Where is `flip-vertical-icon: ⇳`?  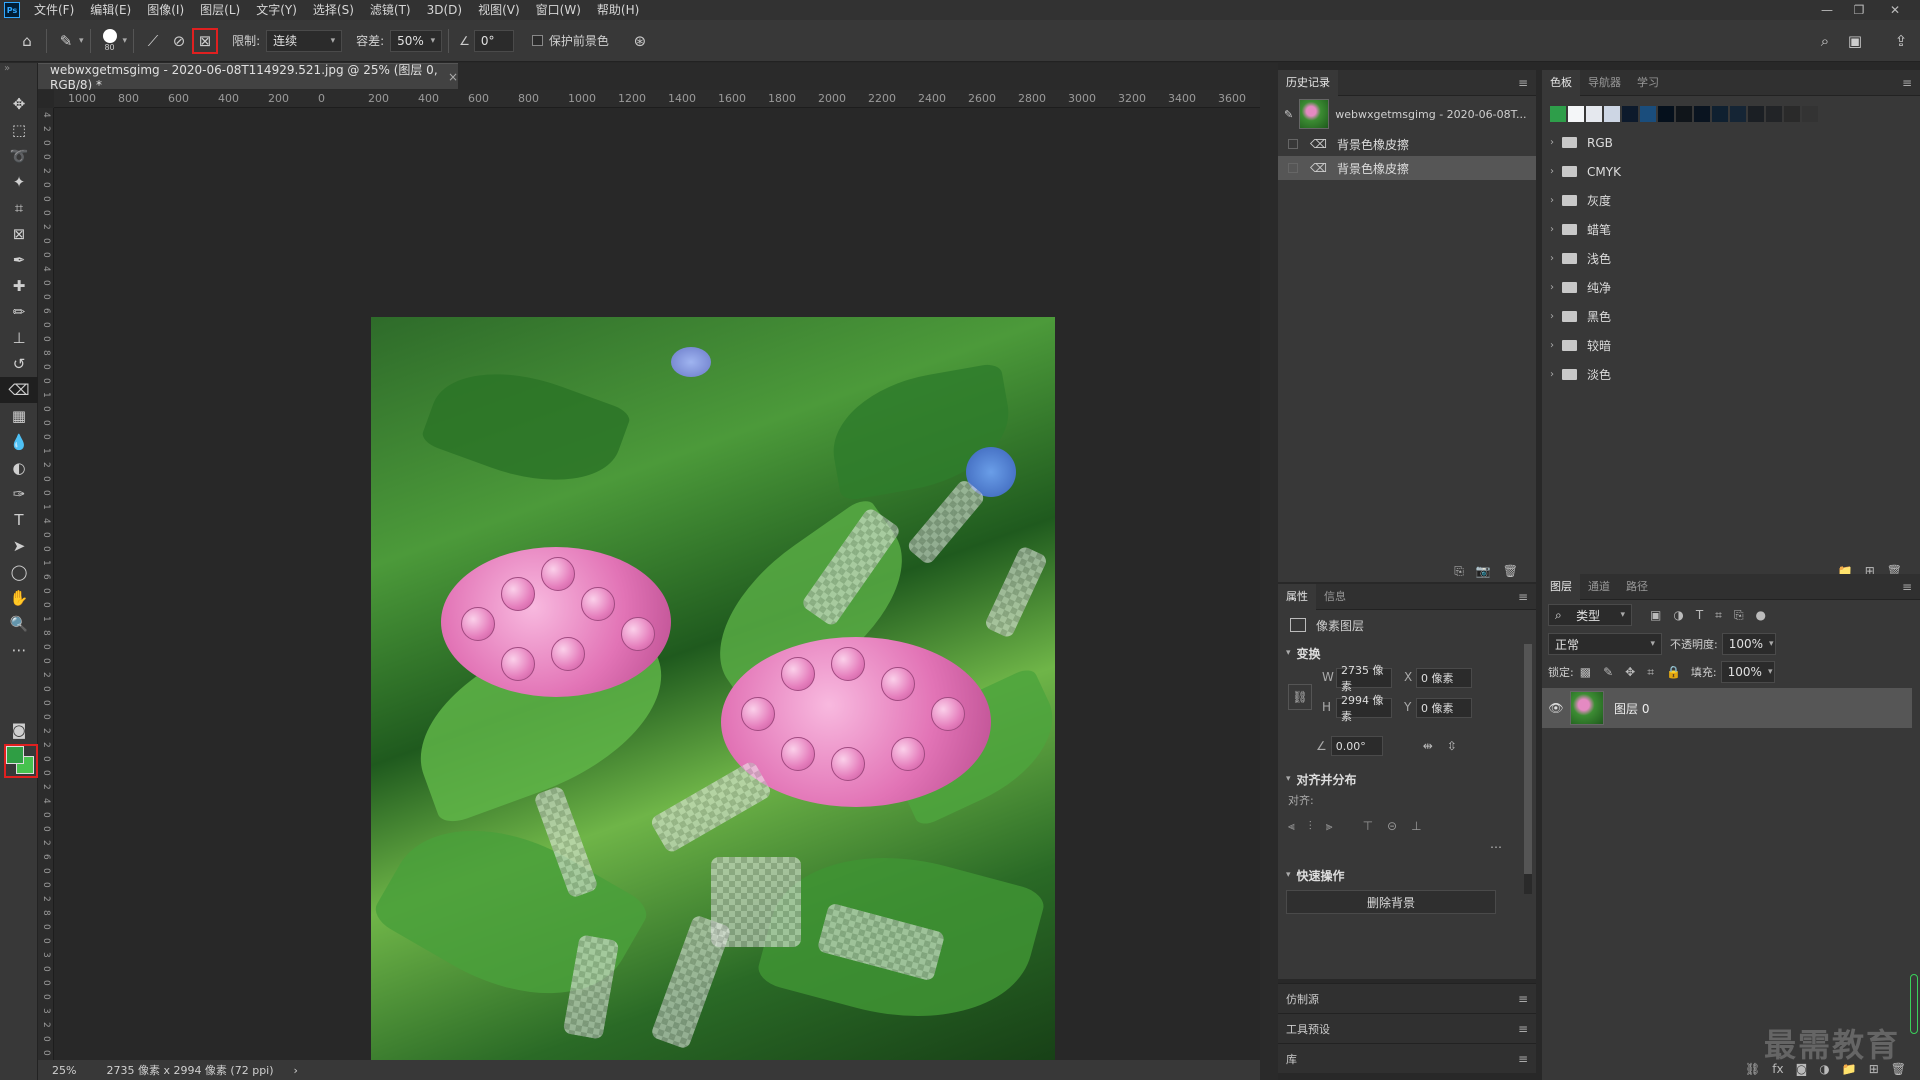 flip-vertical-icon: ⇳ is located at coordinates (1452, 746).